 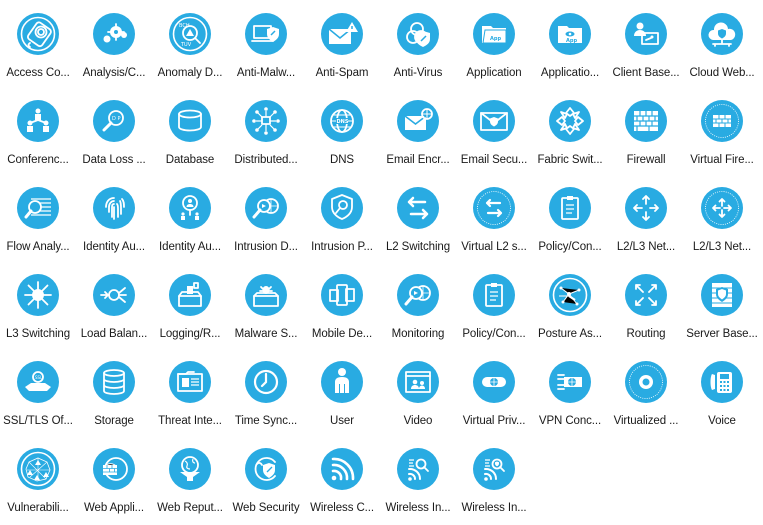 What do you see at coordinates (646, 160) in the screenshot?
I see `shape-label: Firewall` at bounding box center [646, 160].